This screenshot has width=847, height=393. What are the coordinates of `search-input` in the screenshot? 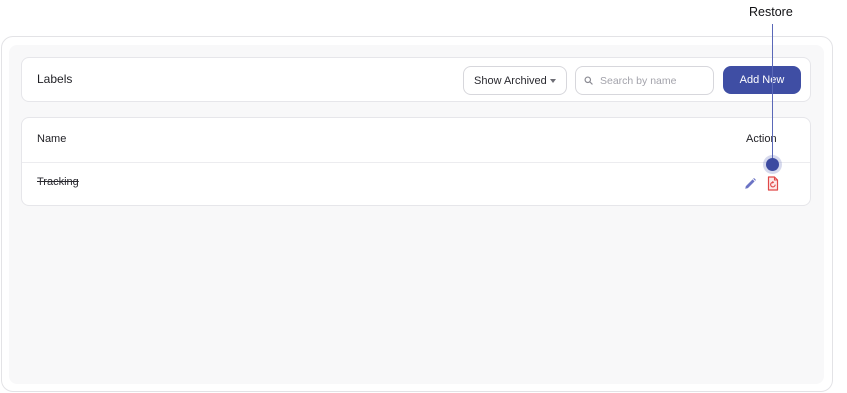 It's located at (655, 80).